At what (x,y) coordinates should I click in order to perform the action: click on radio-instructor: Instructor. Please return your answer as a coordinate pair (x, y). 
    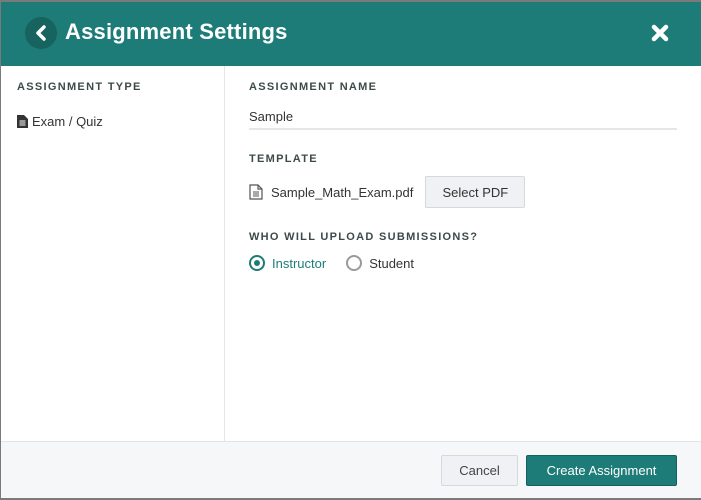
    Looking at the image, I should click on (287, 263).